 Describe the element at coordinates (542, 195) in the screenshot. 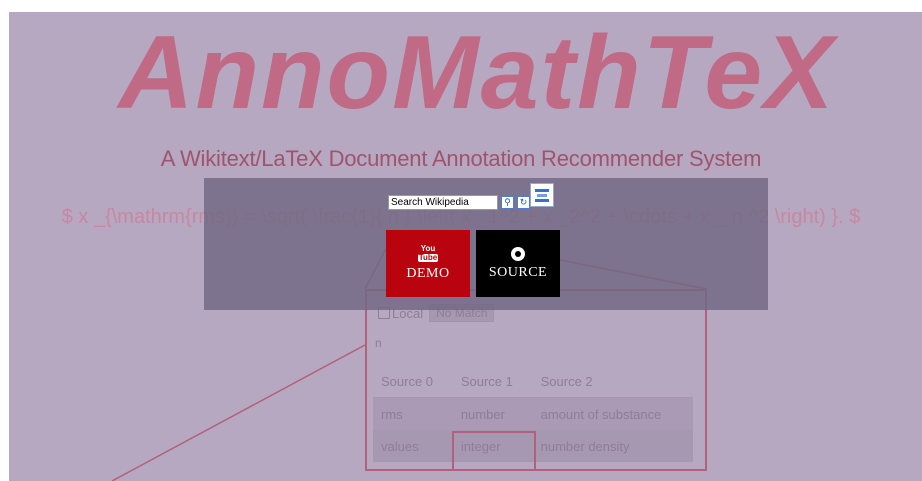

I see `wikipedia-logo-icon` at that location.